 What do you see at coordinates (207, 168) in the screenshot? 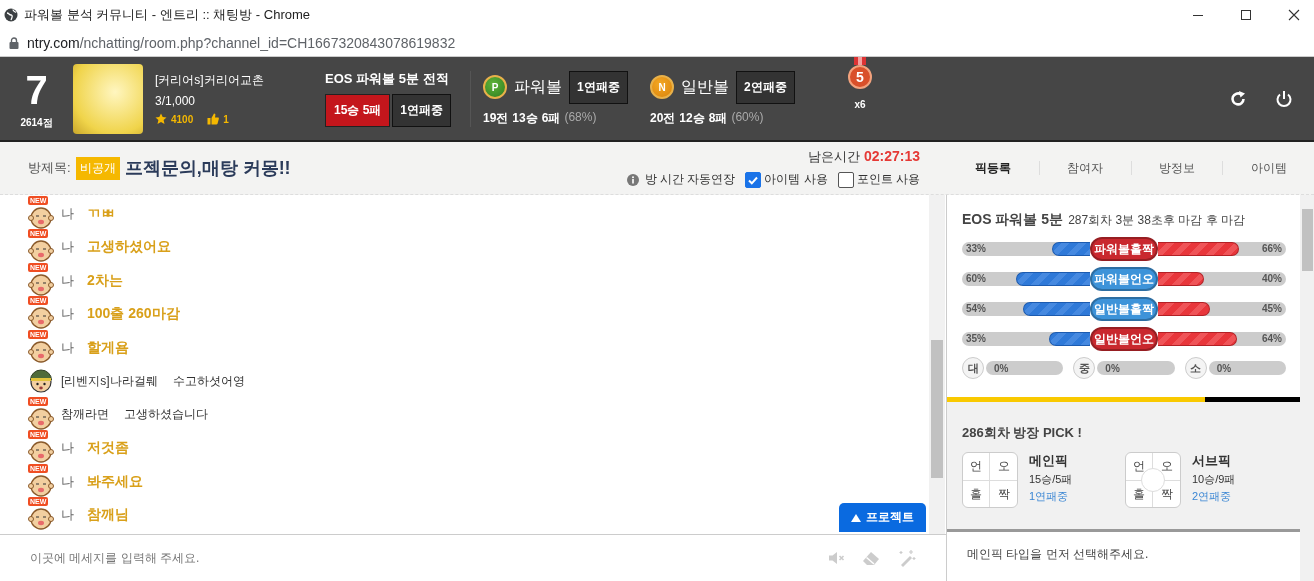
I see `room-title: 프젝문의,매탕 커몽!!` at bounding box center [207, 168].